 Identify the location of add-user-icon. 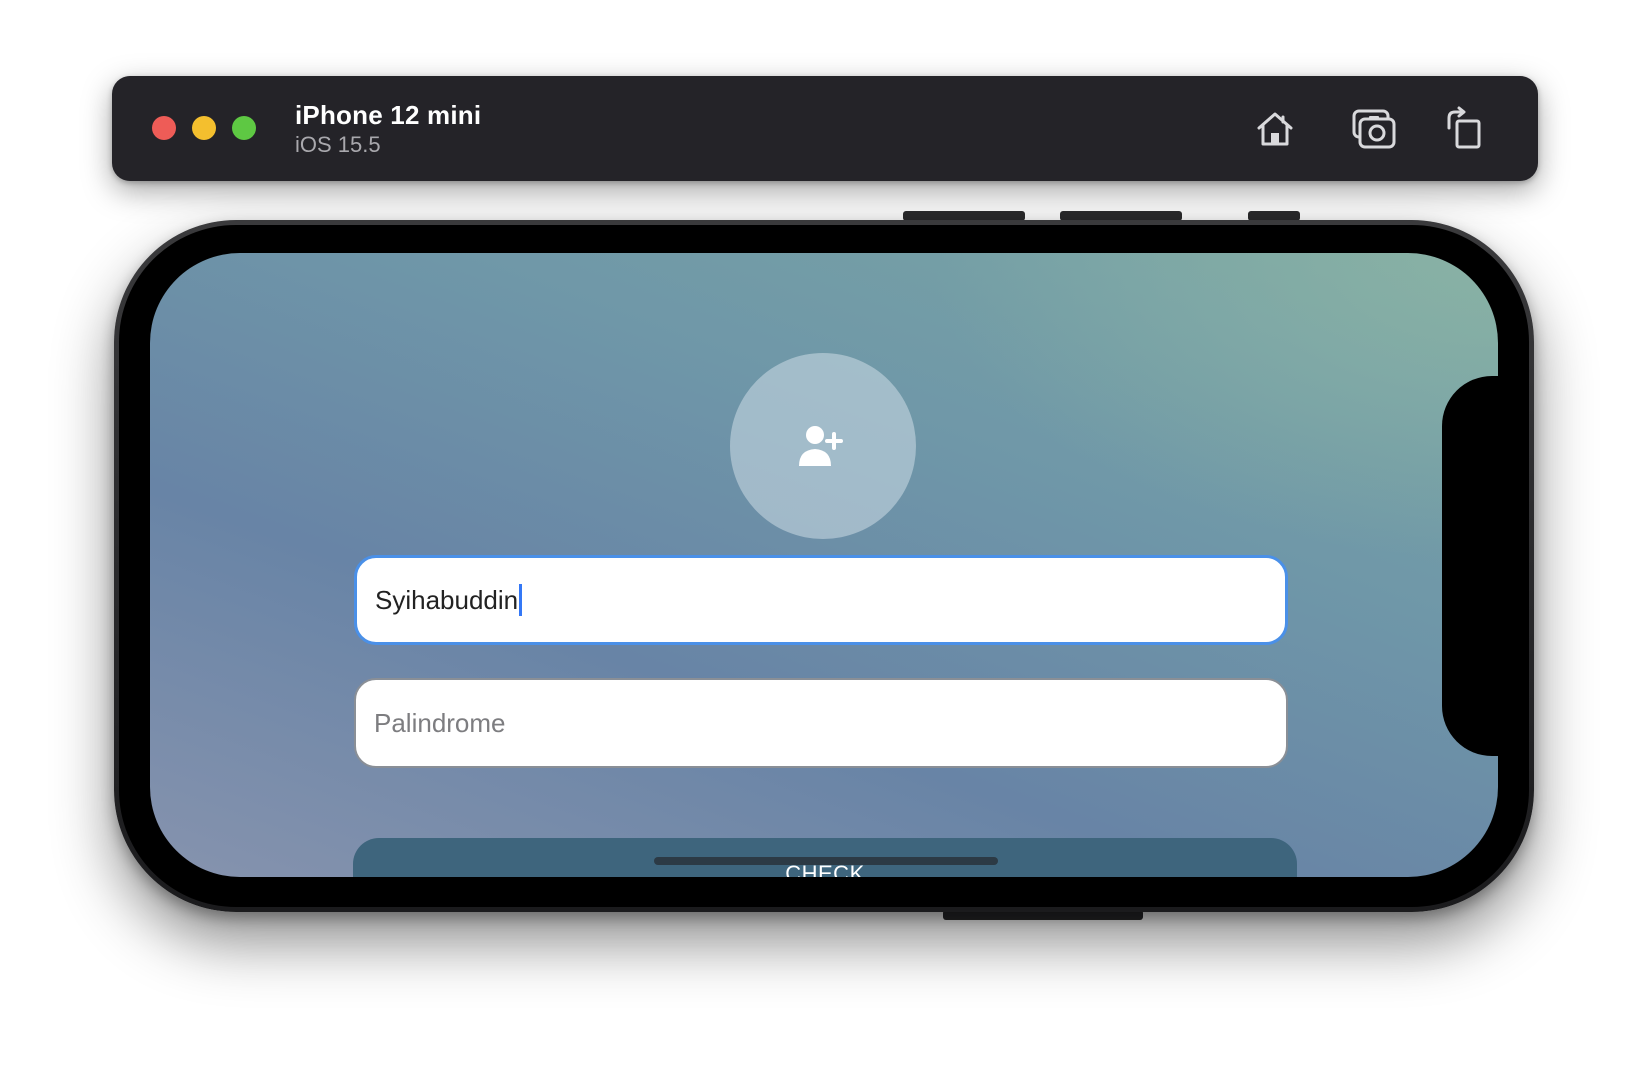
(821, 446).